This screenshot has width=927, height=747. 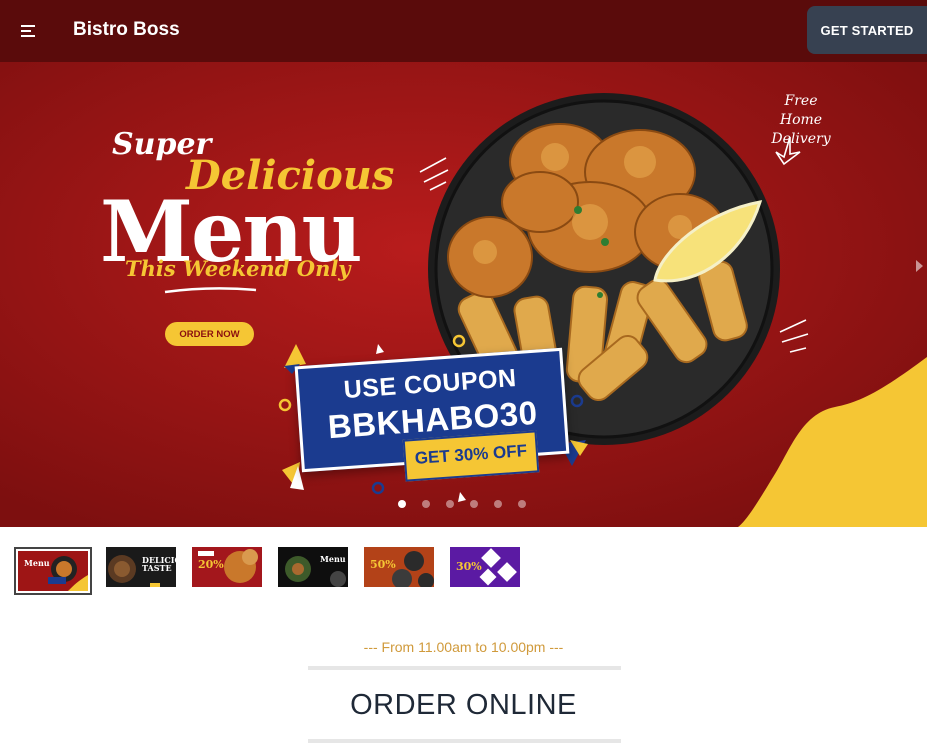 I want to click on thumbnail-menu-dark-slide: Menu, so click(x=313, y=567).